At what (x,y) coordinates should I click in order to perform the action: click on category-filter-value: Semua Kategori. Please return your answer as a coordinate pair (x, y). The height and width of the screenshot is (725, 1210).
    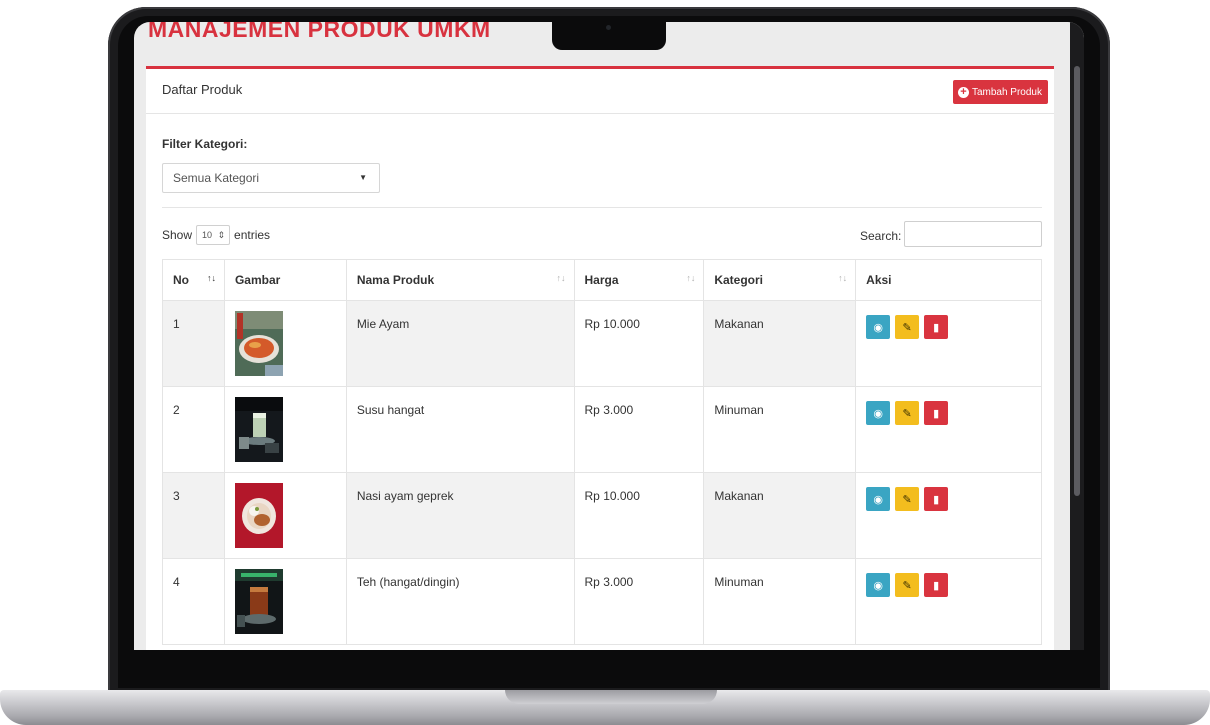
    Looking at the image, I should click on (216, 178).